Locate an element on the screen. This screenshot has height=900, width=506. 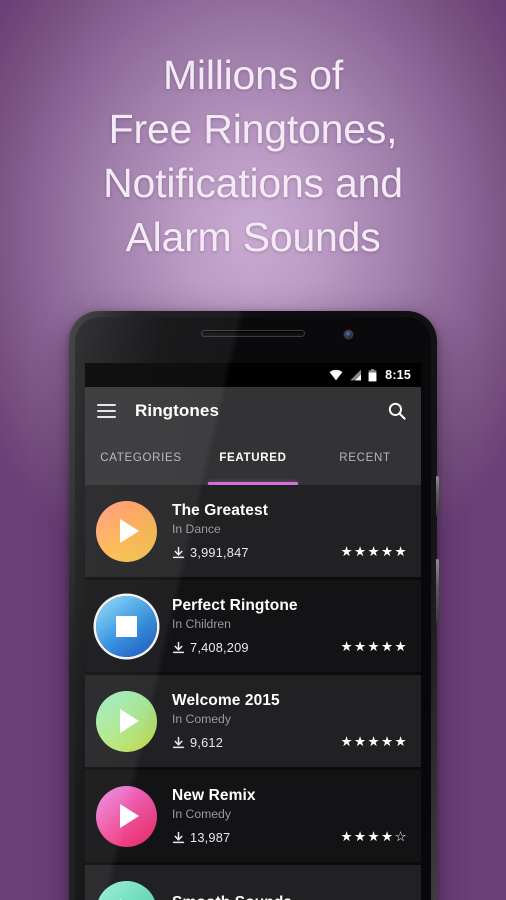
earpiece-speaker-icon is located at coordinates (253, 333).